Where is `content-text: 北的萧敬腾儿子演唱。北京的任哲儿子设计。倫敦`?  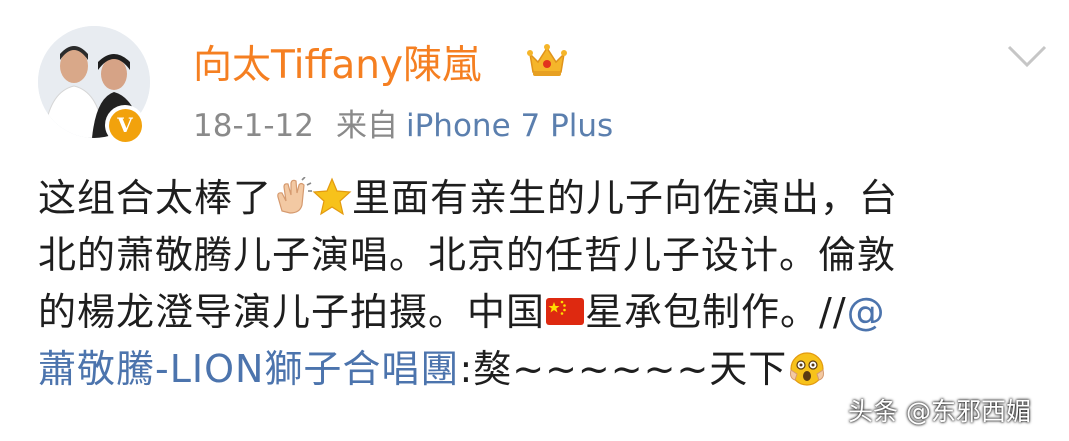
content-text: 北的萧敬腾儿子演唱。北京的任哲儿子设计。倫敦 is located at coordinates (467, 255).